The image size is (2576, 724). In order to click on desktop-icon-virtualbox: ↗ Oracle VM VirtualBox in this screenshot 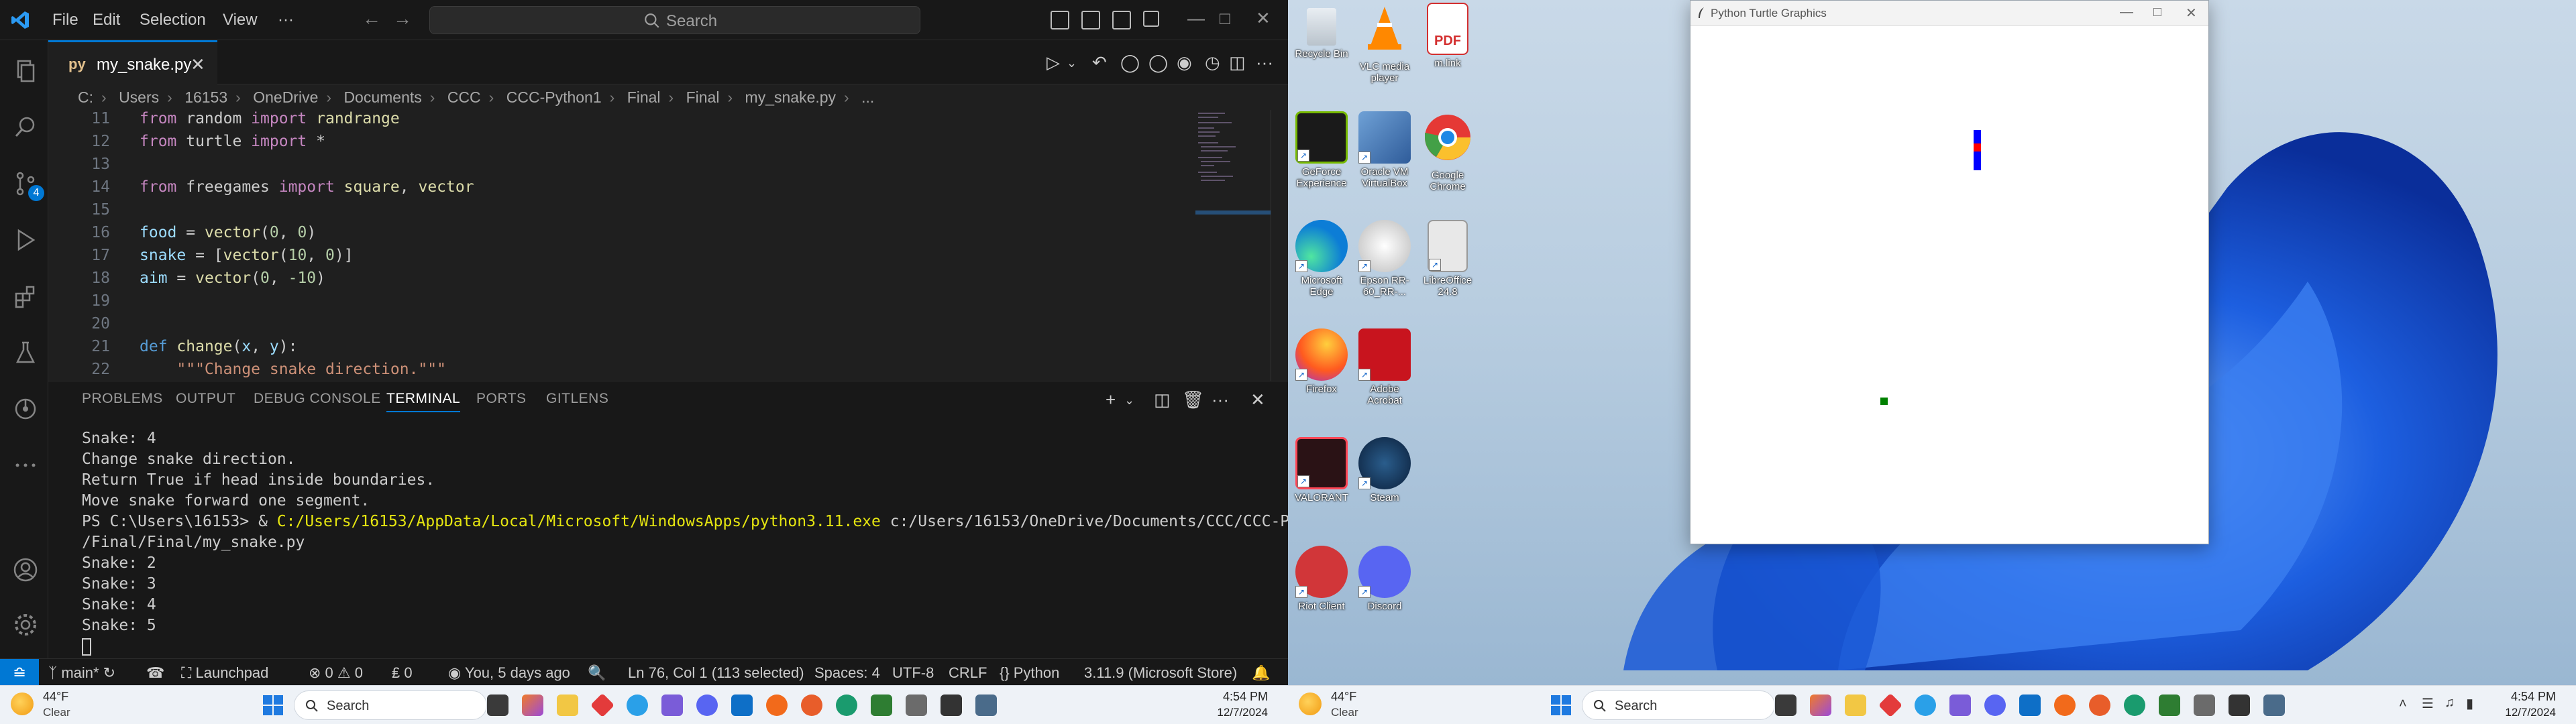, I will do `click(1384, 150)`.